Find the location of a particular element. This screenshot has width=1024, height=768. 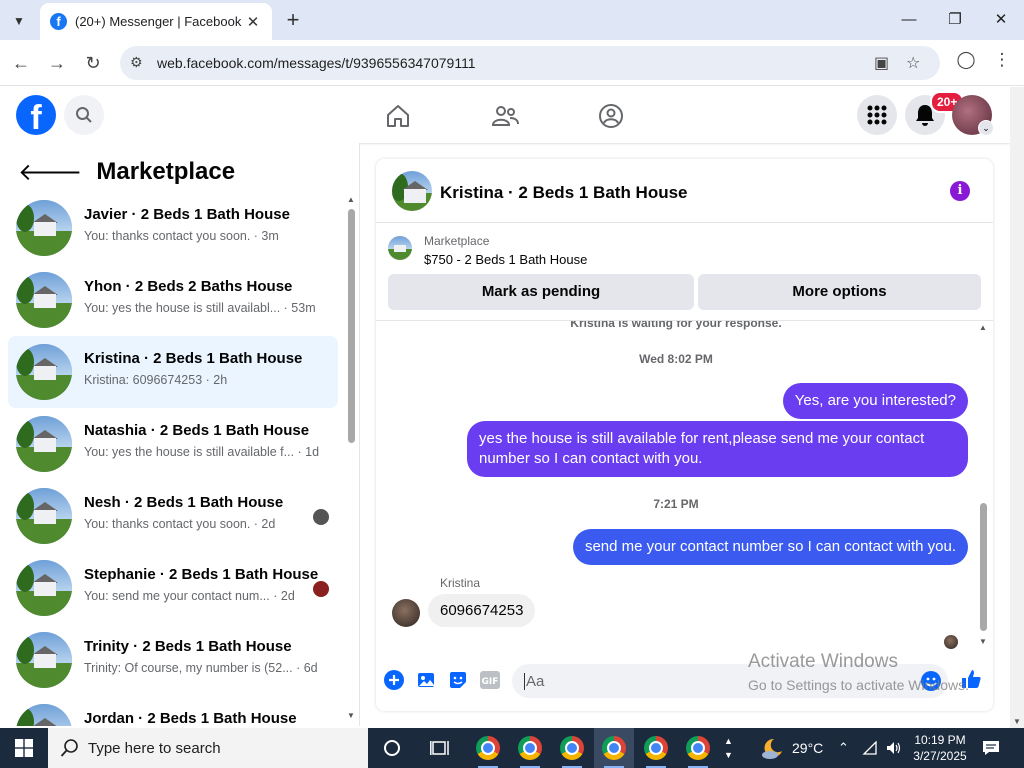

message-composer: GIF Aa is located at coordinates (684, 683).